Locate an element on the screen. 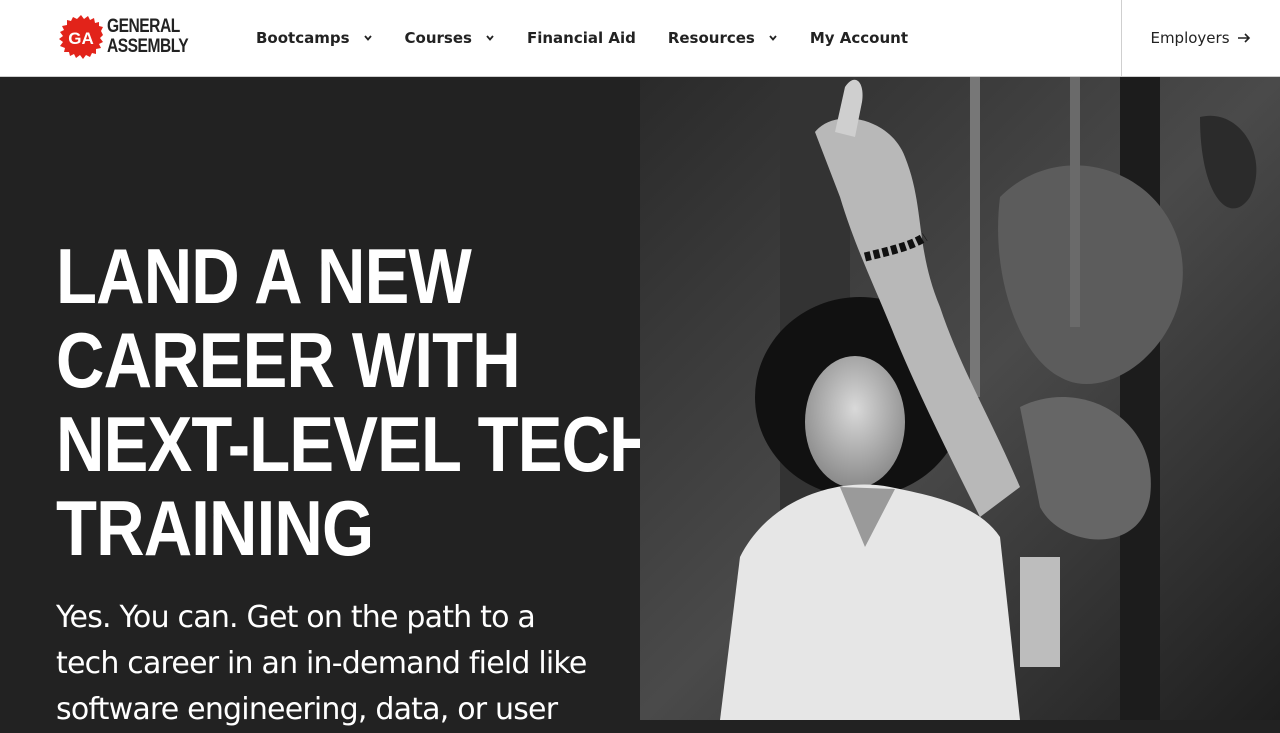  nav-item-resources: Resources is located at coordinates (723, 38).